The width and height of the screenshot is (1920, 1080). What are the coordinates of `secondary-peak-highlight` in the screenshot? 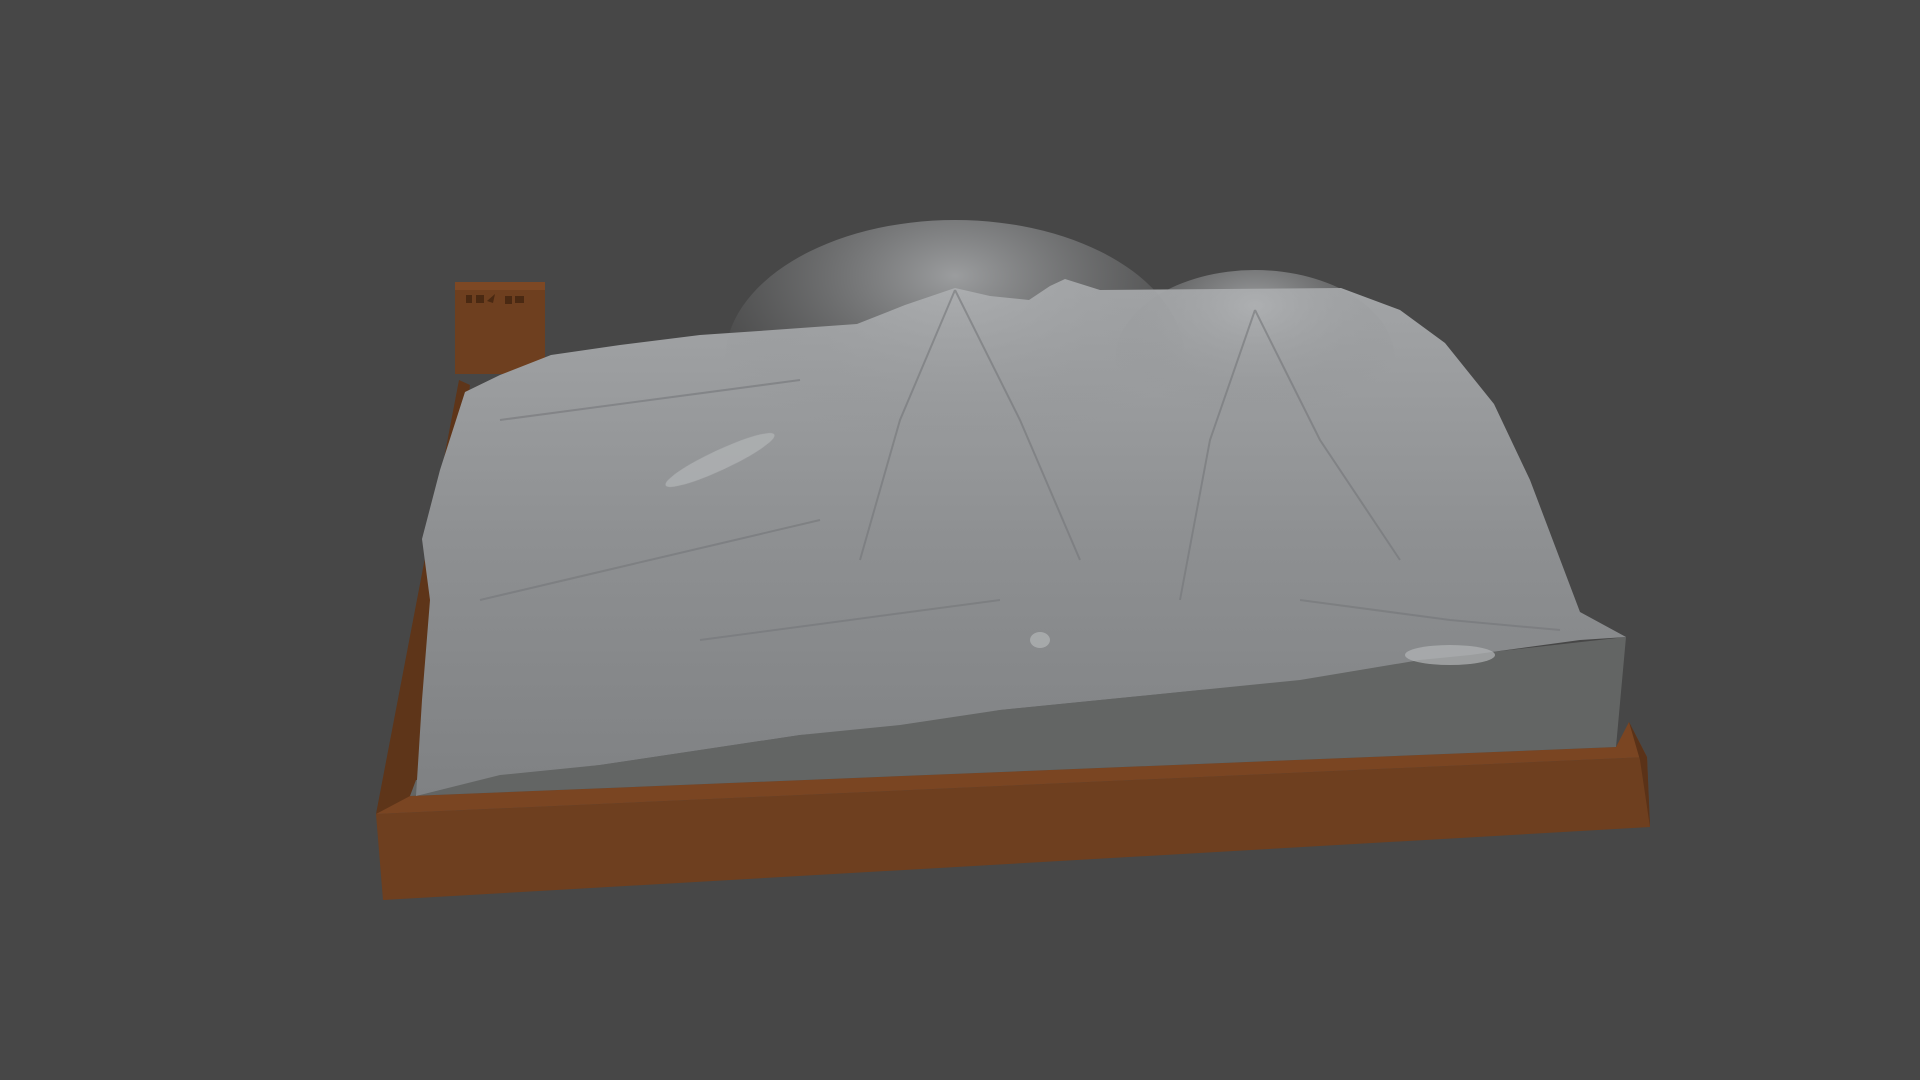 It's located at (1255, 360).